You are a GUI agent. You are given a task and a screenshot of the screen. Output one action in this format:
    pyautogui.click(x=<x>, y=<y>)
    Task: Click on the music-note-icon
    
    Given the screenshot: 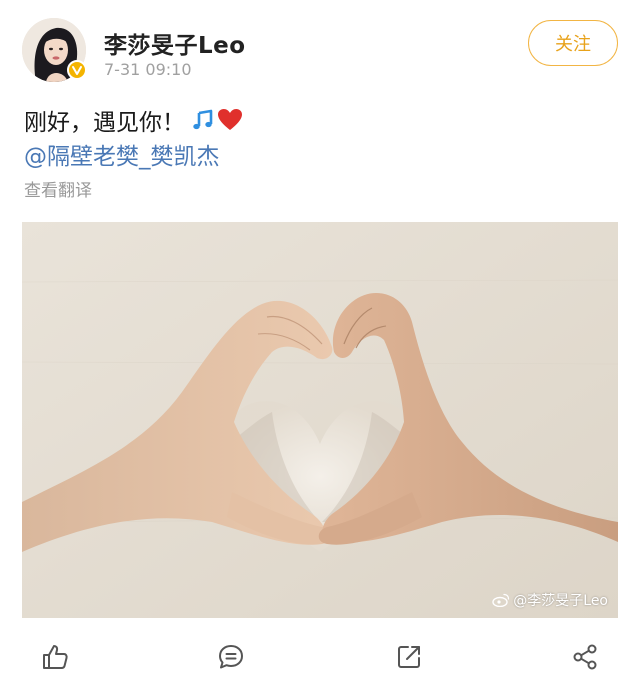 What is the action you would take?
    pyautogui.click(x=203, y=120)
    